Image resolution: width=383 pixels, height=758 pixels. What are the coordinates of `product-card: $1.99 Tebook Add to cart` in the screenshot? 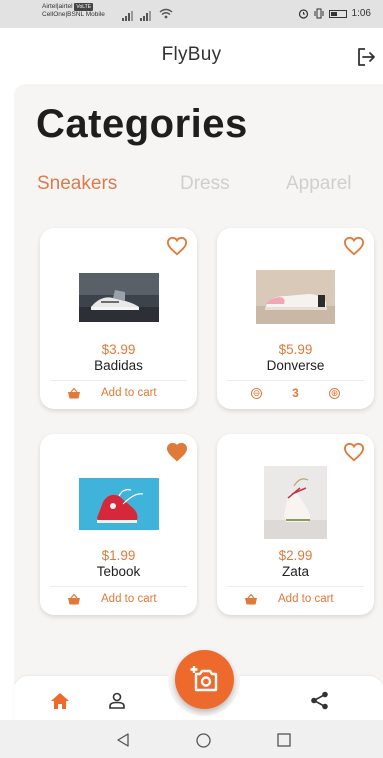 It's located at (118, 524).